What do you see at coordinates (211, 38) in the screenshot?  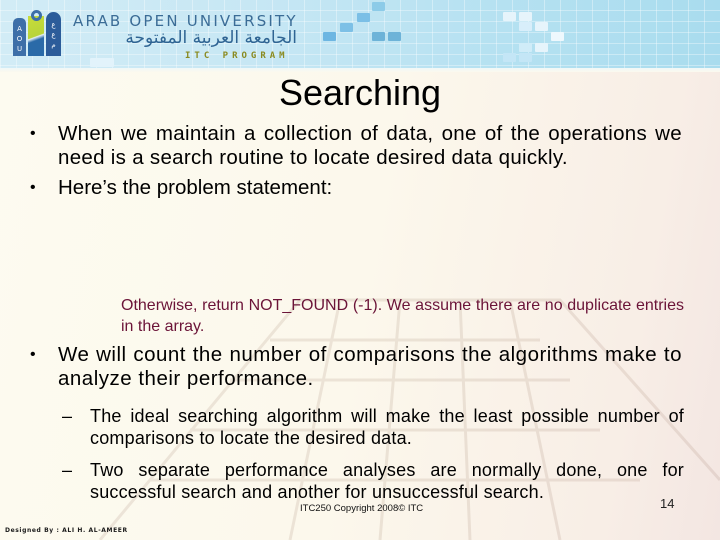 I see `university-name-arabic: الجامعة العربية المفتوحة` at bounding box center [211, 38].